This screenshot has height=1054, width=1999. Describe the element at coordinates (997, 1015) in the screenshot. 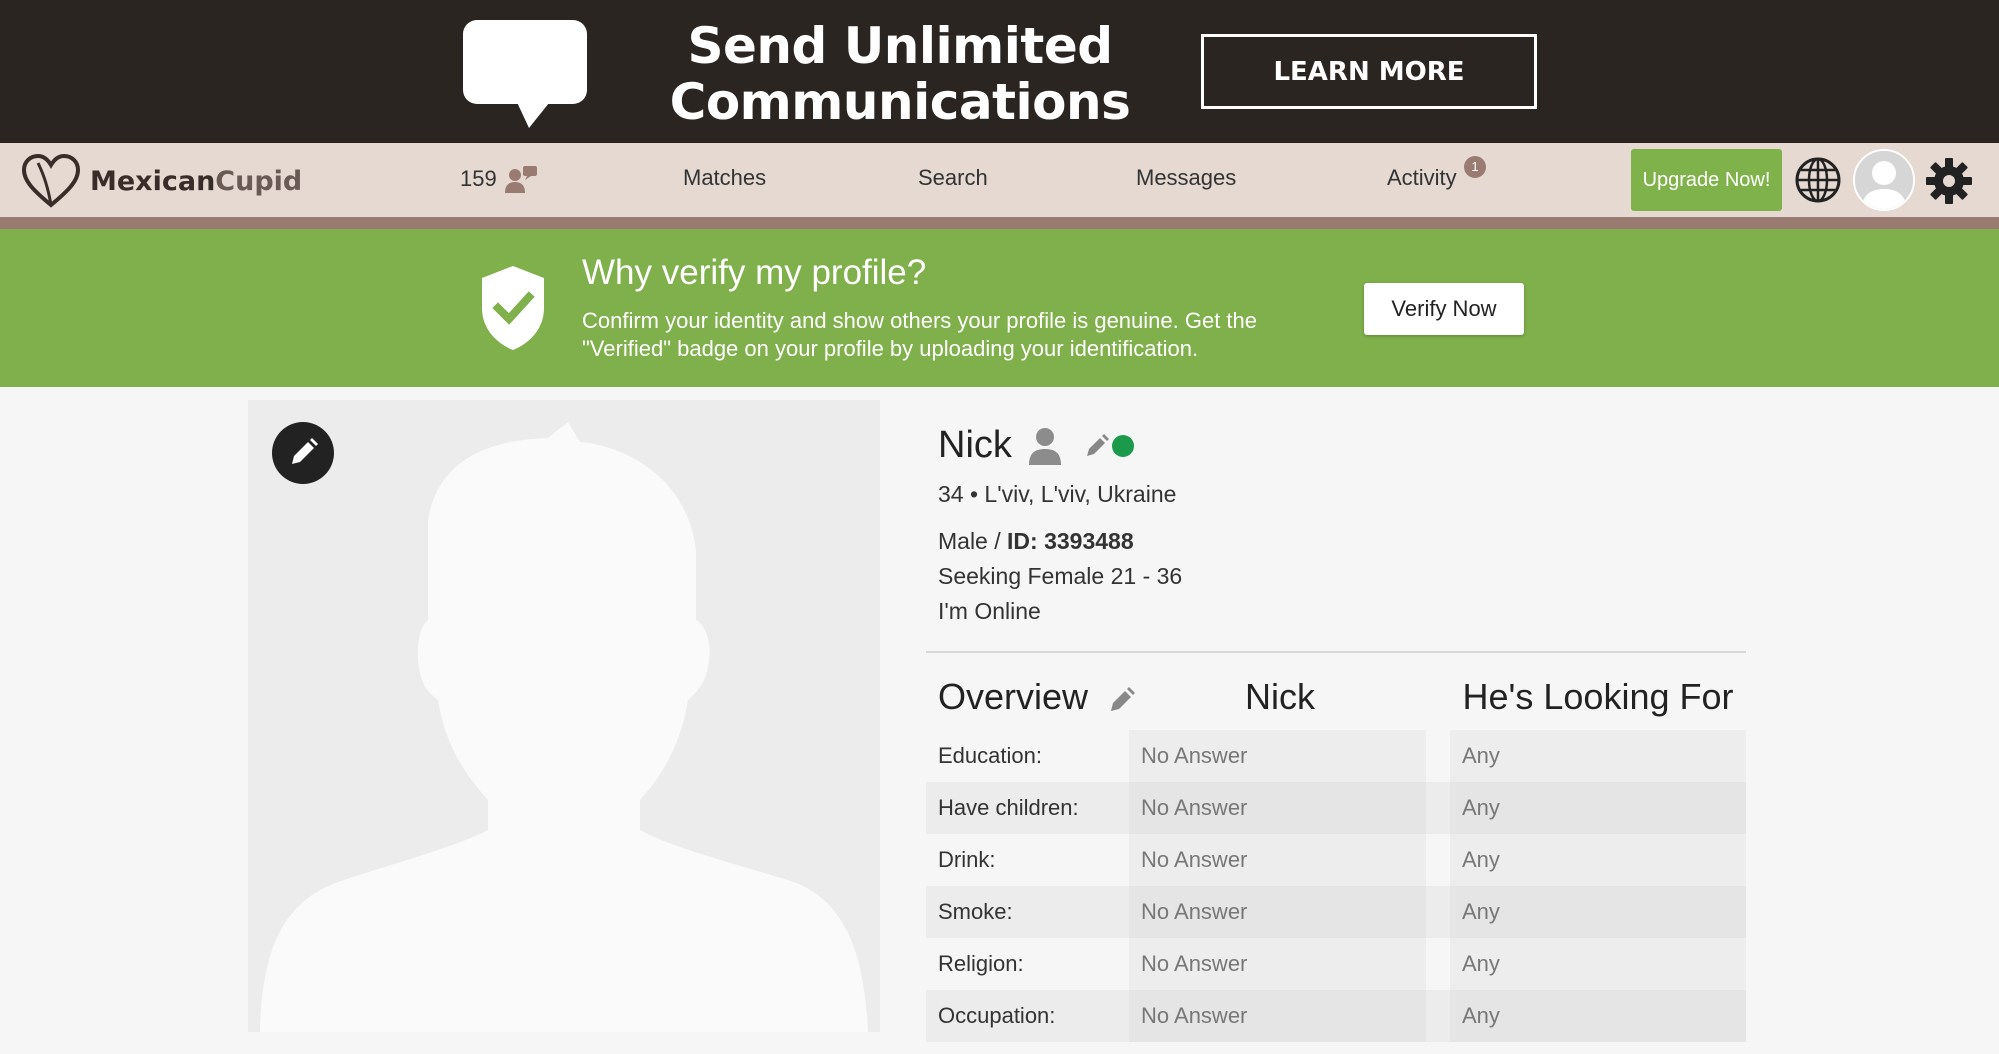

I see `row-label: Occupation:` at that location.